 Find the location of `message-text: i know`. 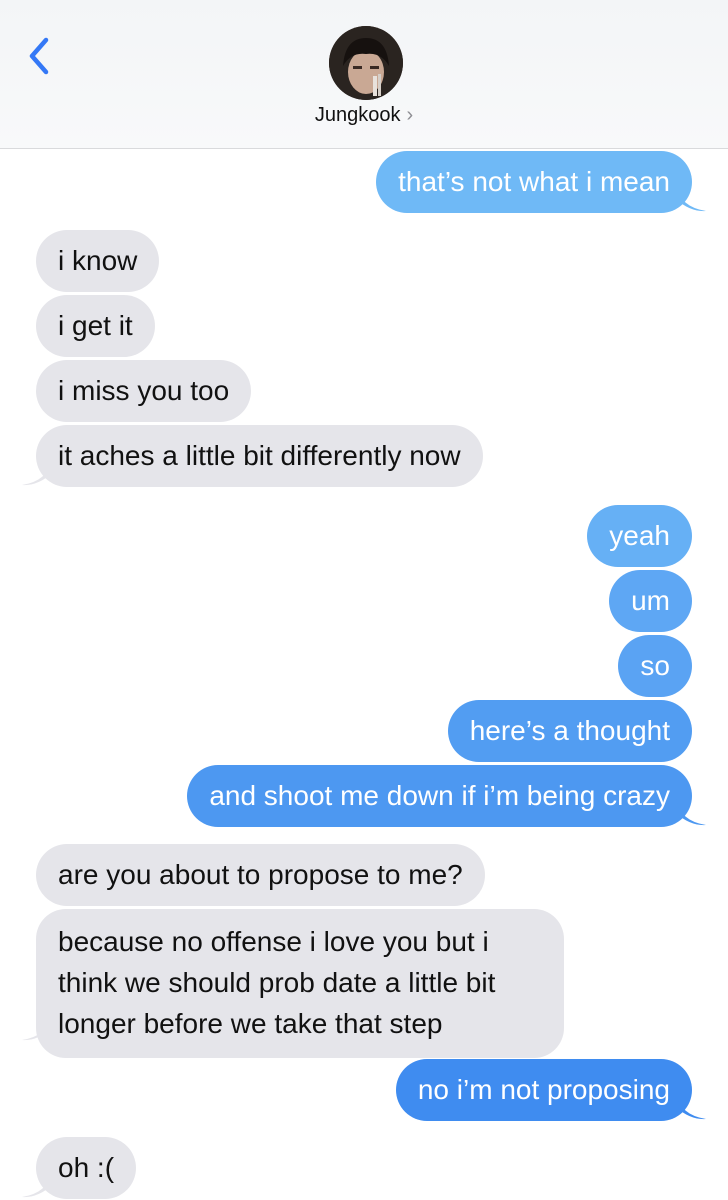

message-text: i know is located at coordinates (98, 260).